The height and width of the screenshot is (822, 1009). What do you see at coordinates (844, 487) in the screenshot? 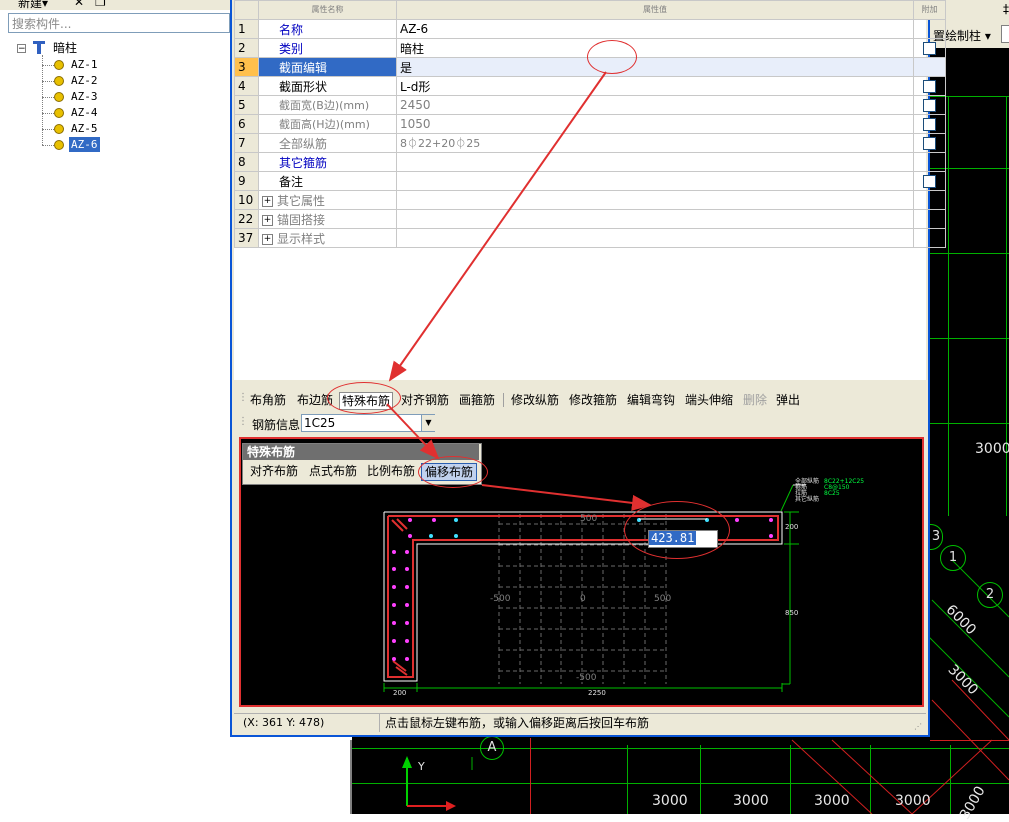
I see `rebar-legend-values: 8C22+12C25 C8@150 8C25` at bounding box center [844, 487].